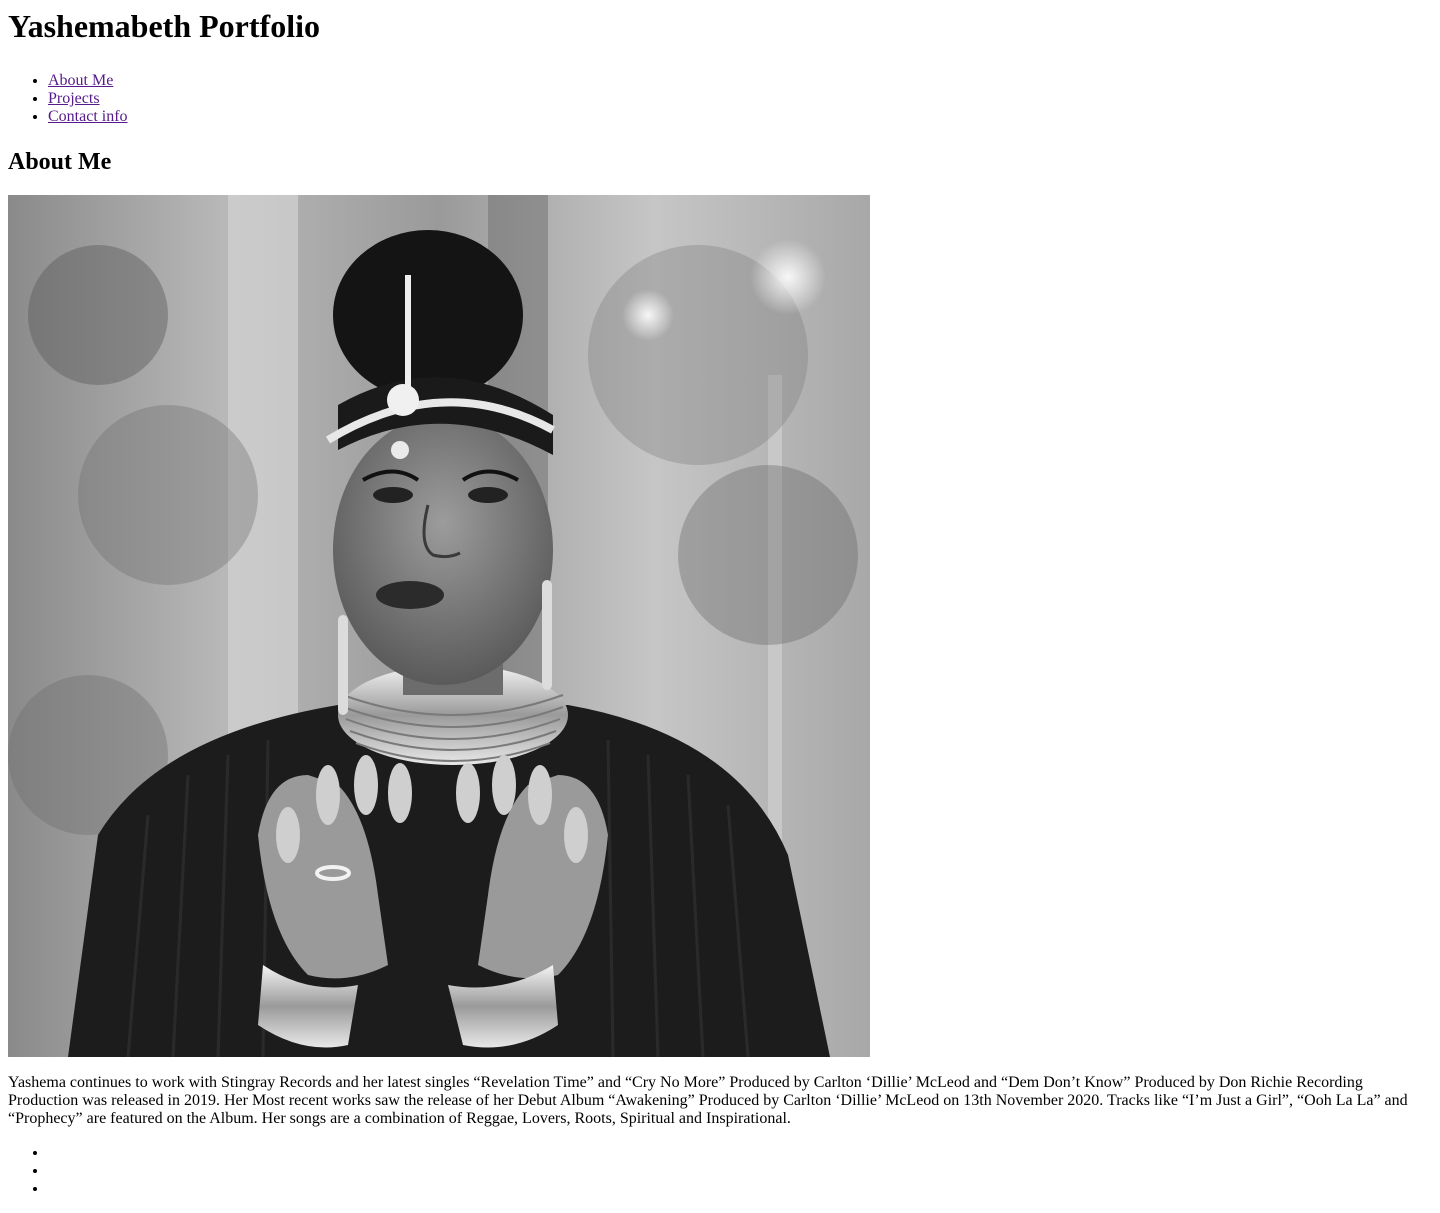  I want to click on nav-link-about-me: About Me, so click(80, 80).